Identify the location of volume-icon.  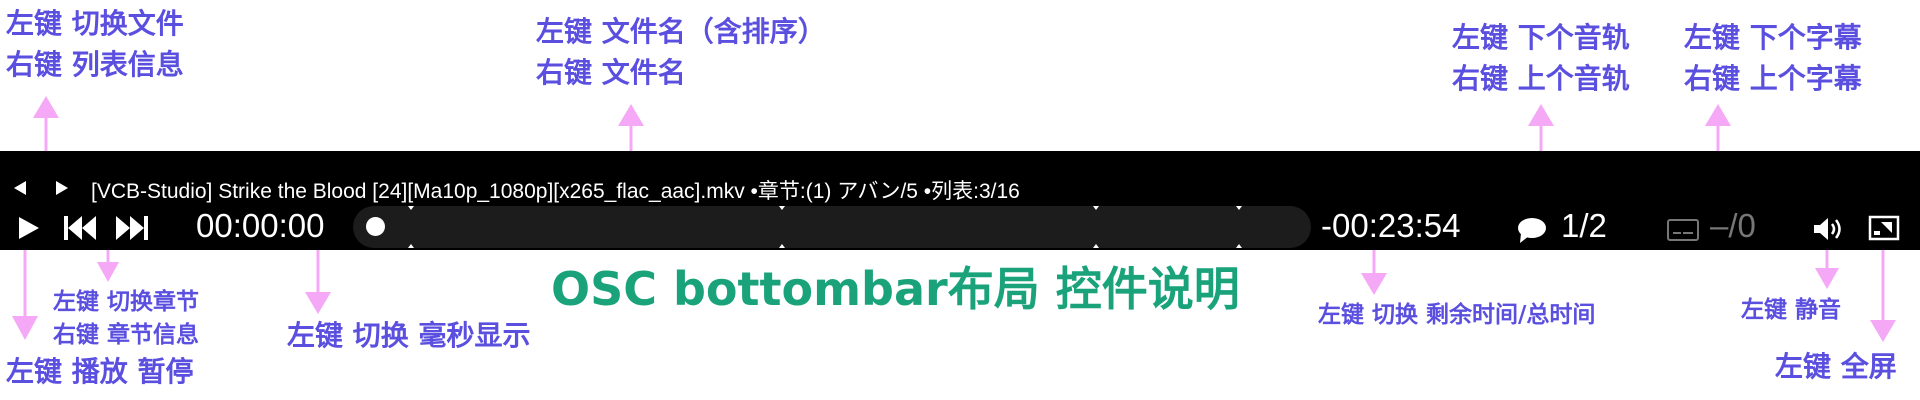
(1827, 229).